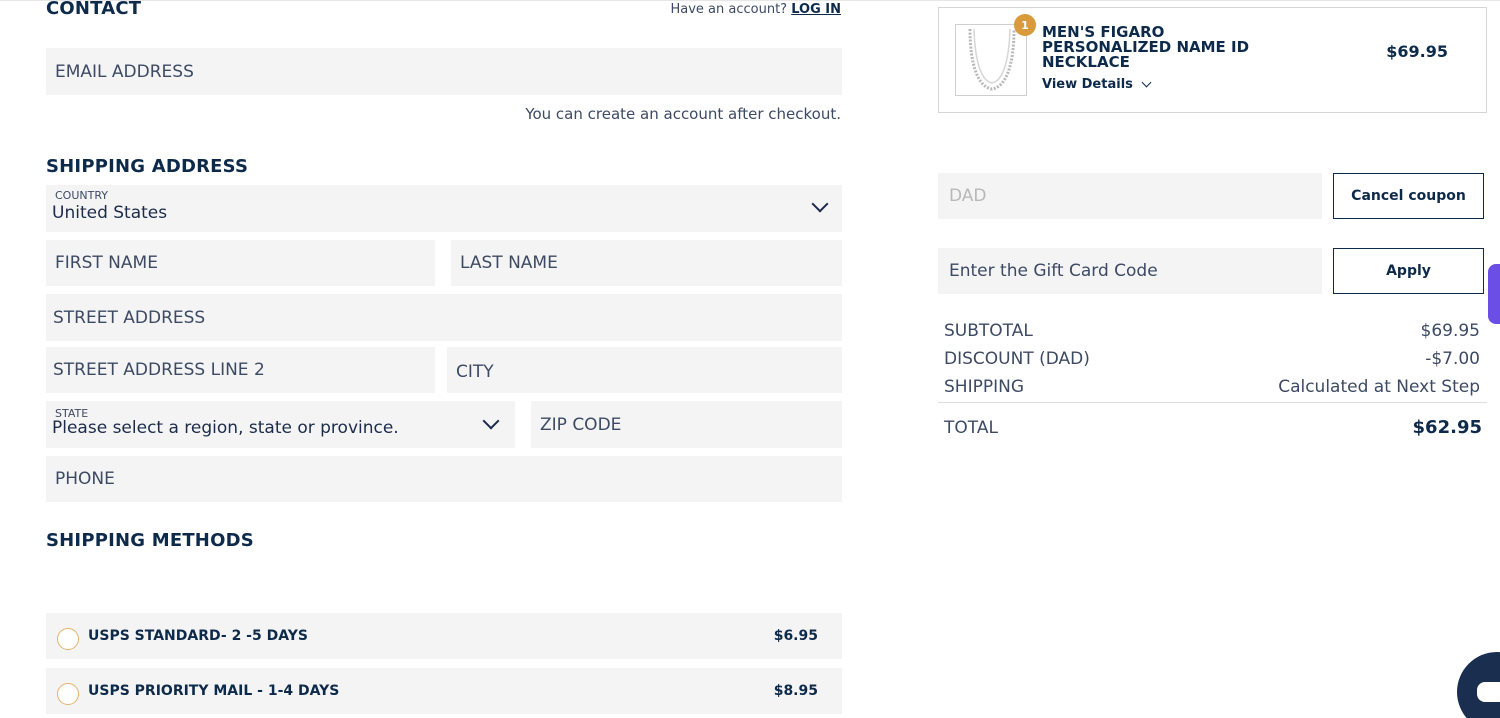 This screenshot has height=718, width=1500. I want to click on product-price: $69.95, so click(1417, 51).